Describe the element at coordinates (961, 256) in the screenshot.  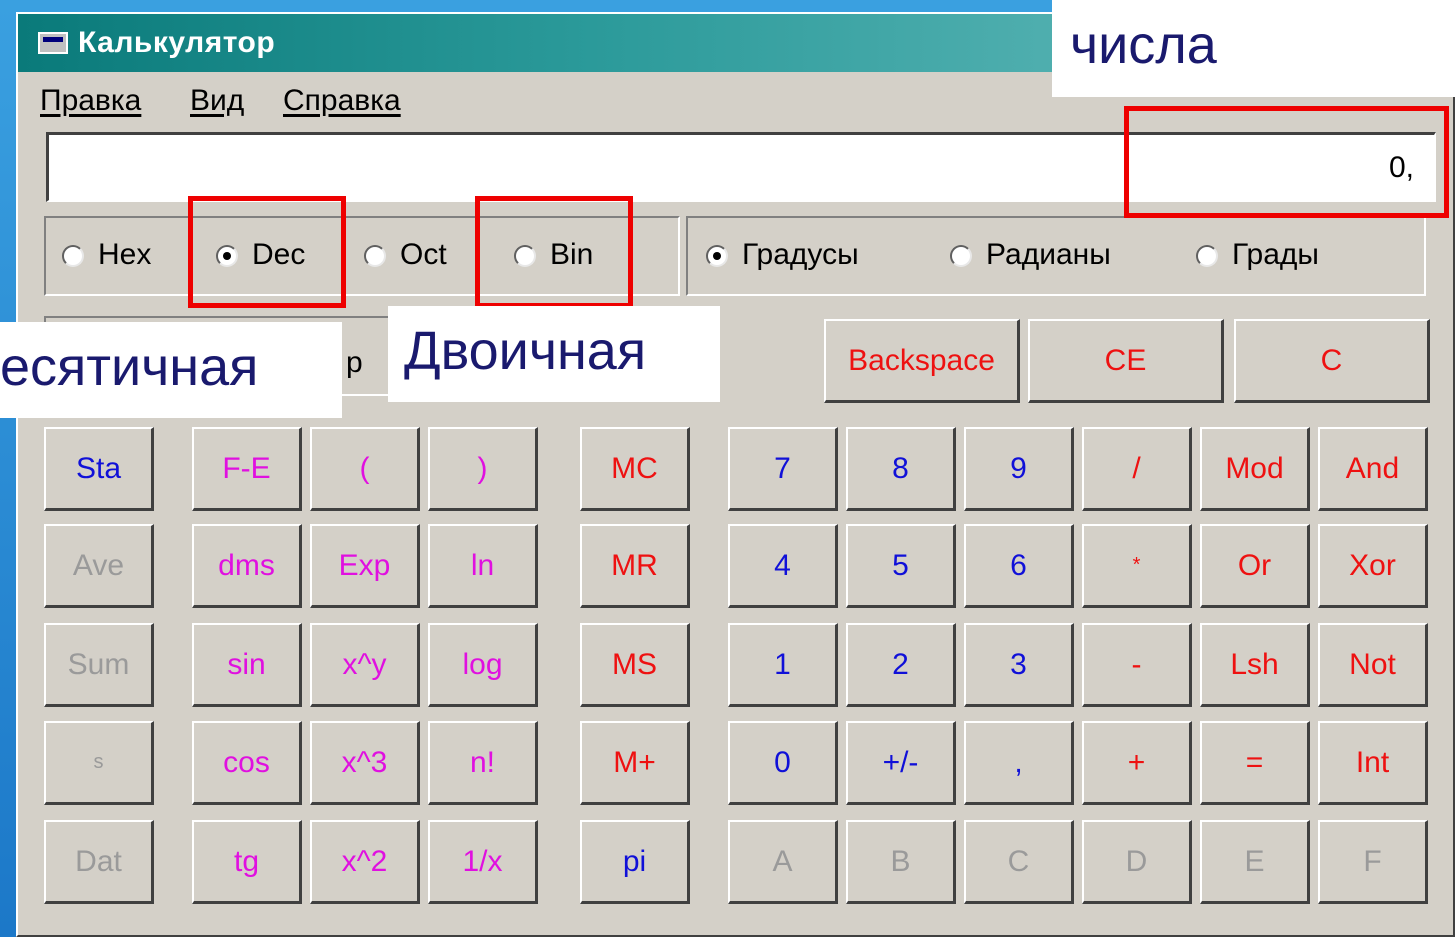
I see `radio-radians-circle` at that location.